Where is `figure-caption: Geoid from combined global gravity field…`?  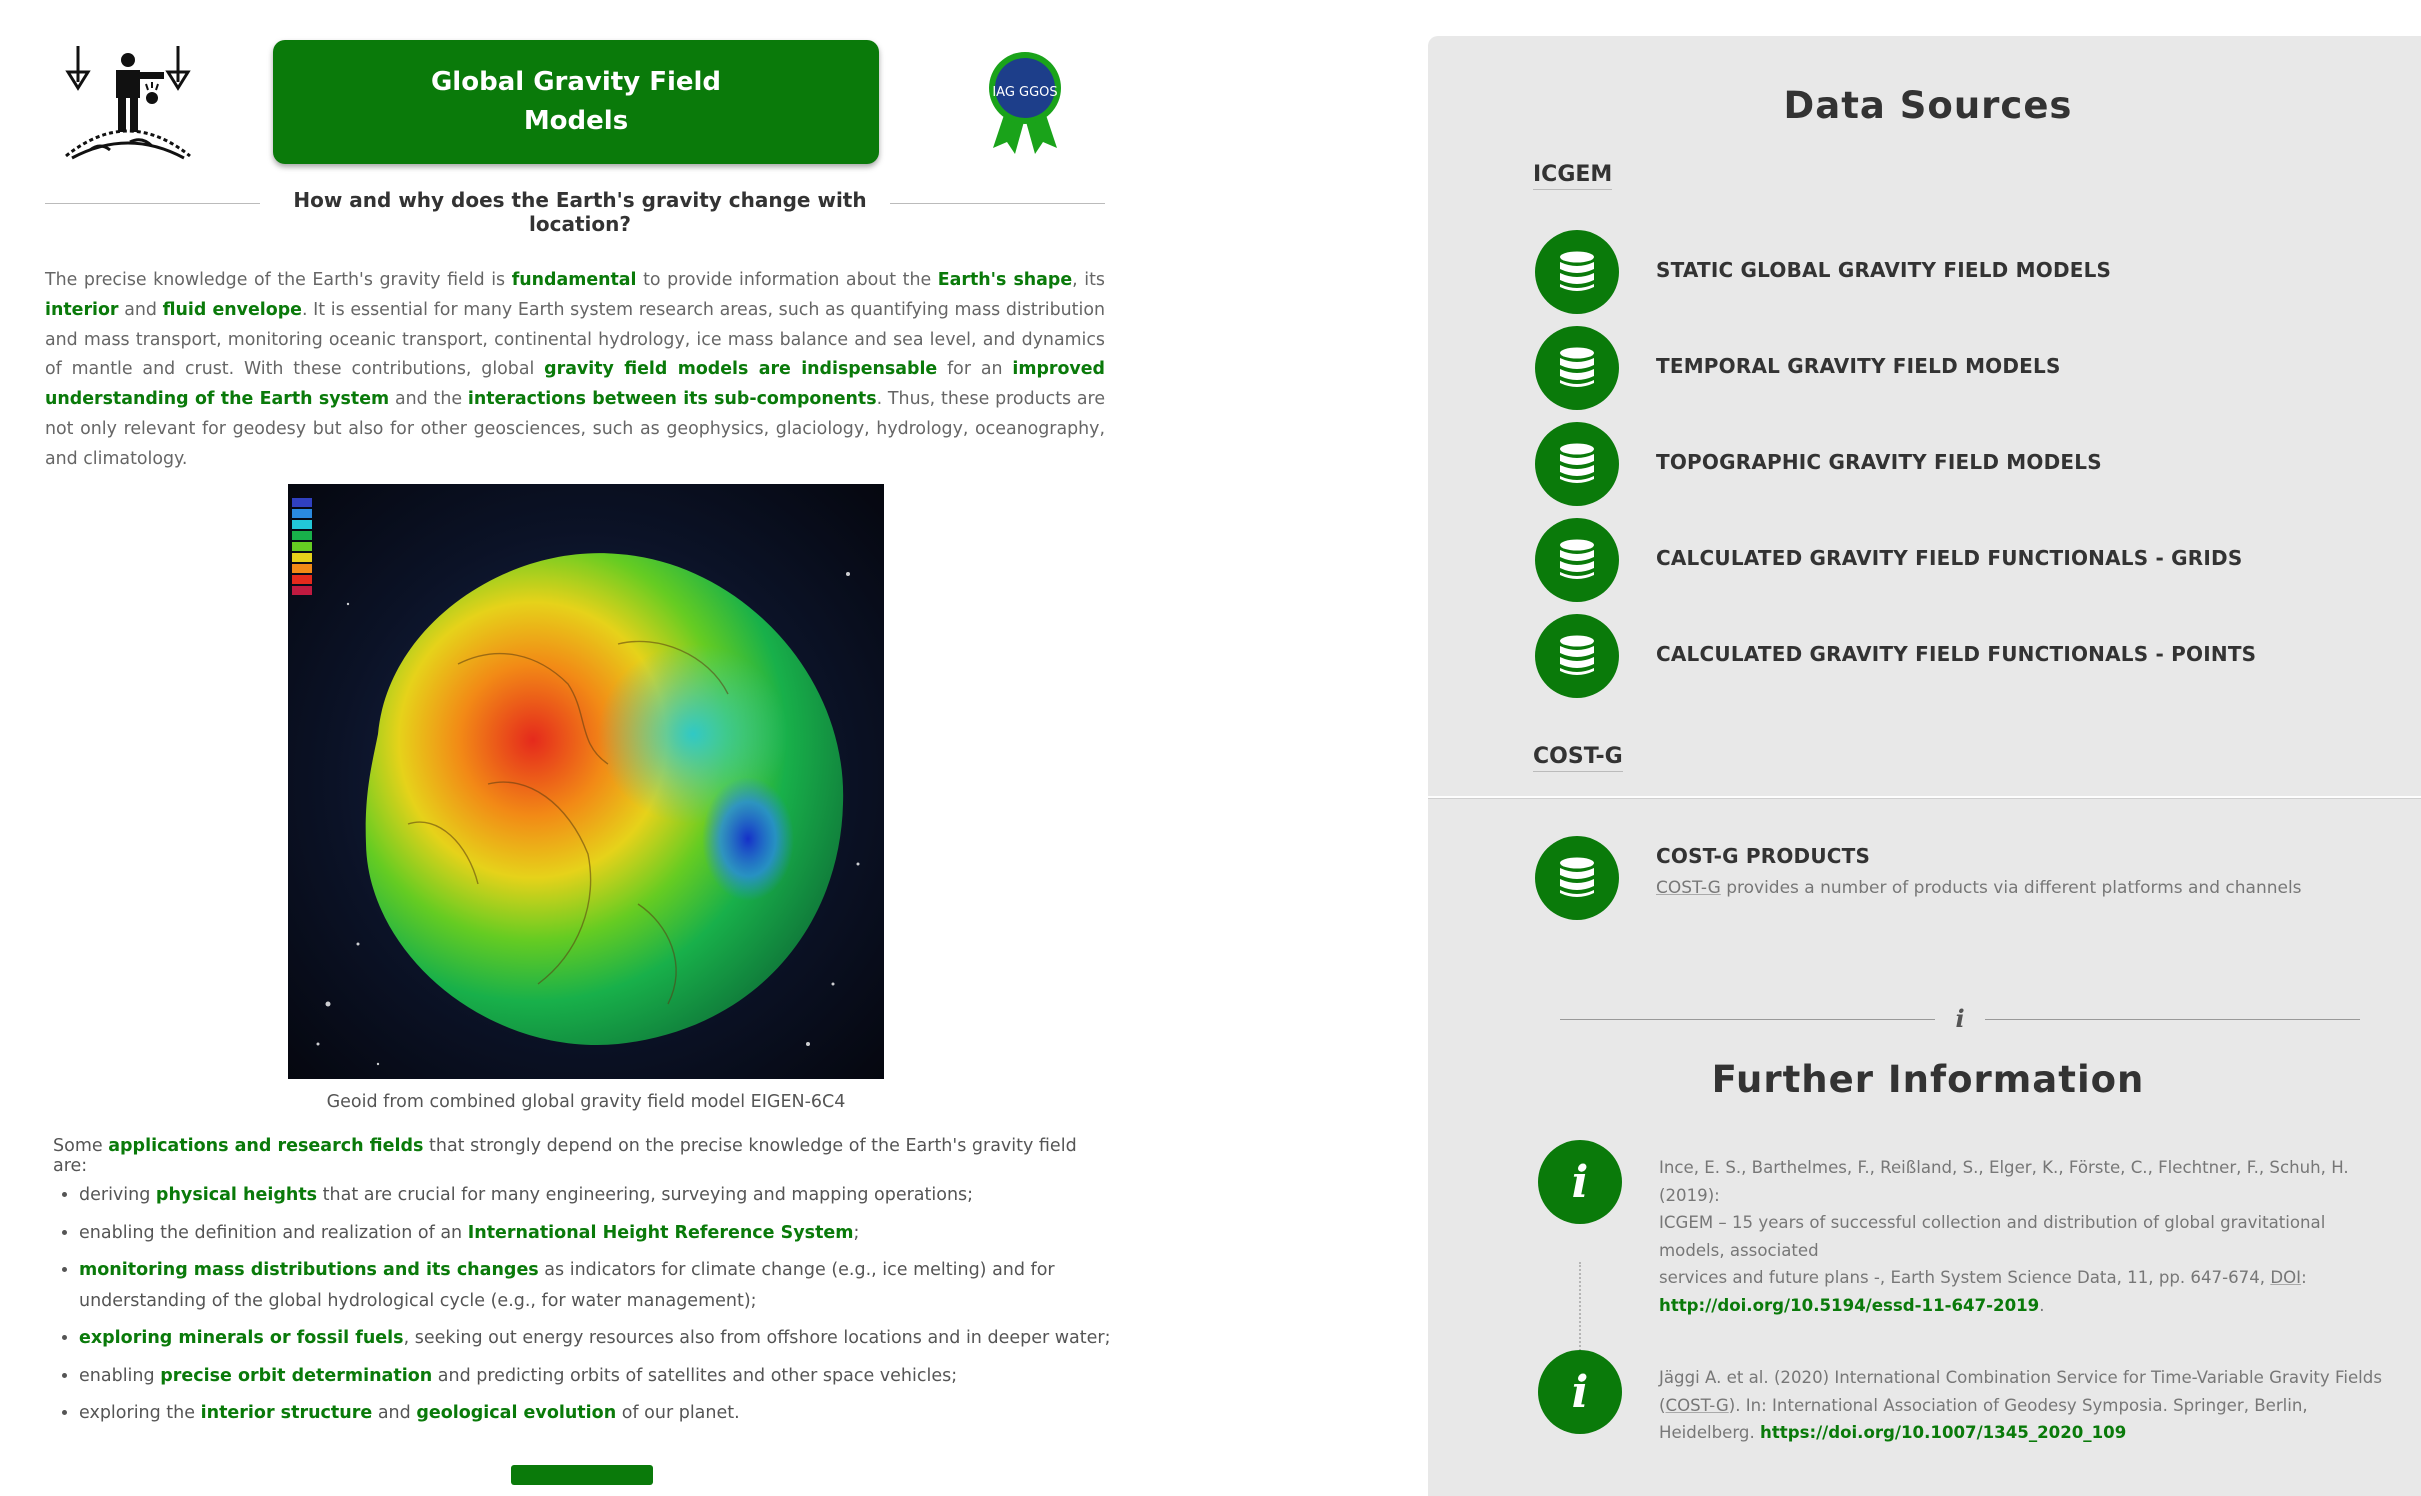 figure-caption: Geoid from combined global gravity field… is located at coordinates (586, 1102).